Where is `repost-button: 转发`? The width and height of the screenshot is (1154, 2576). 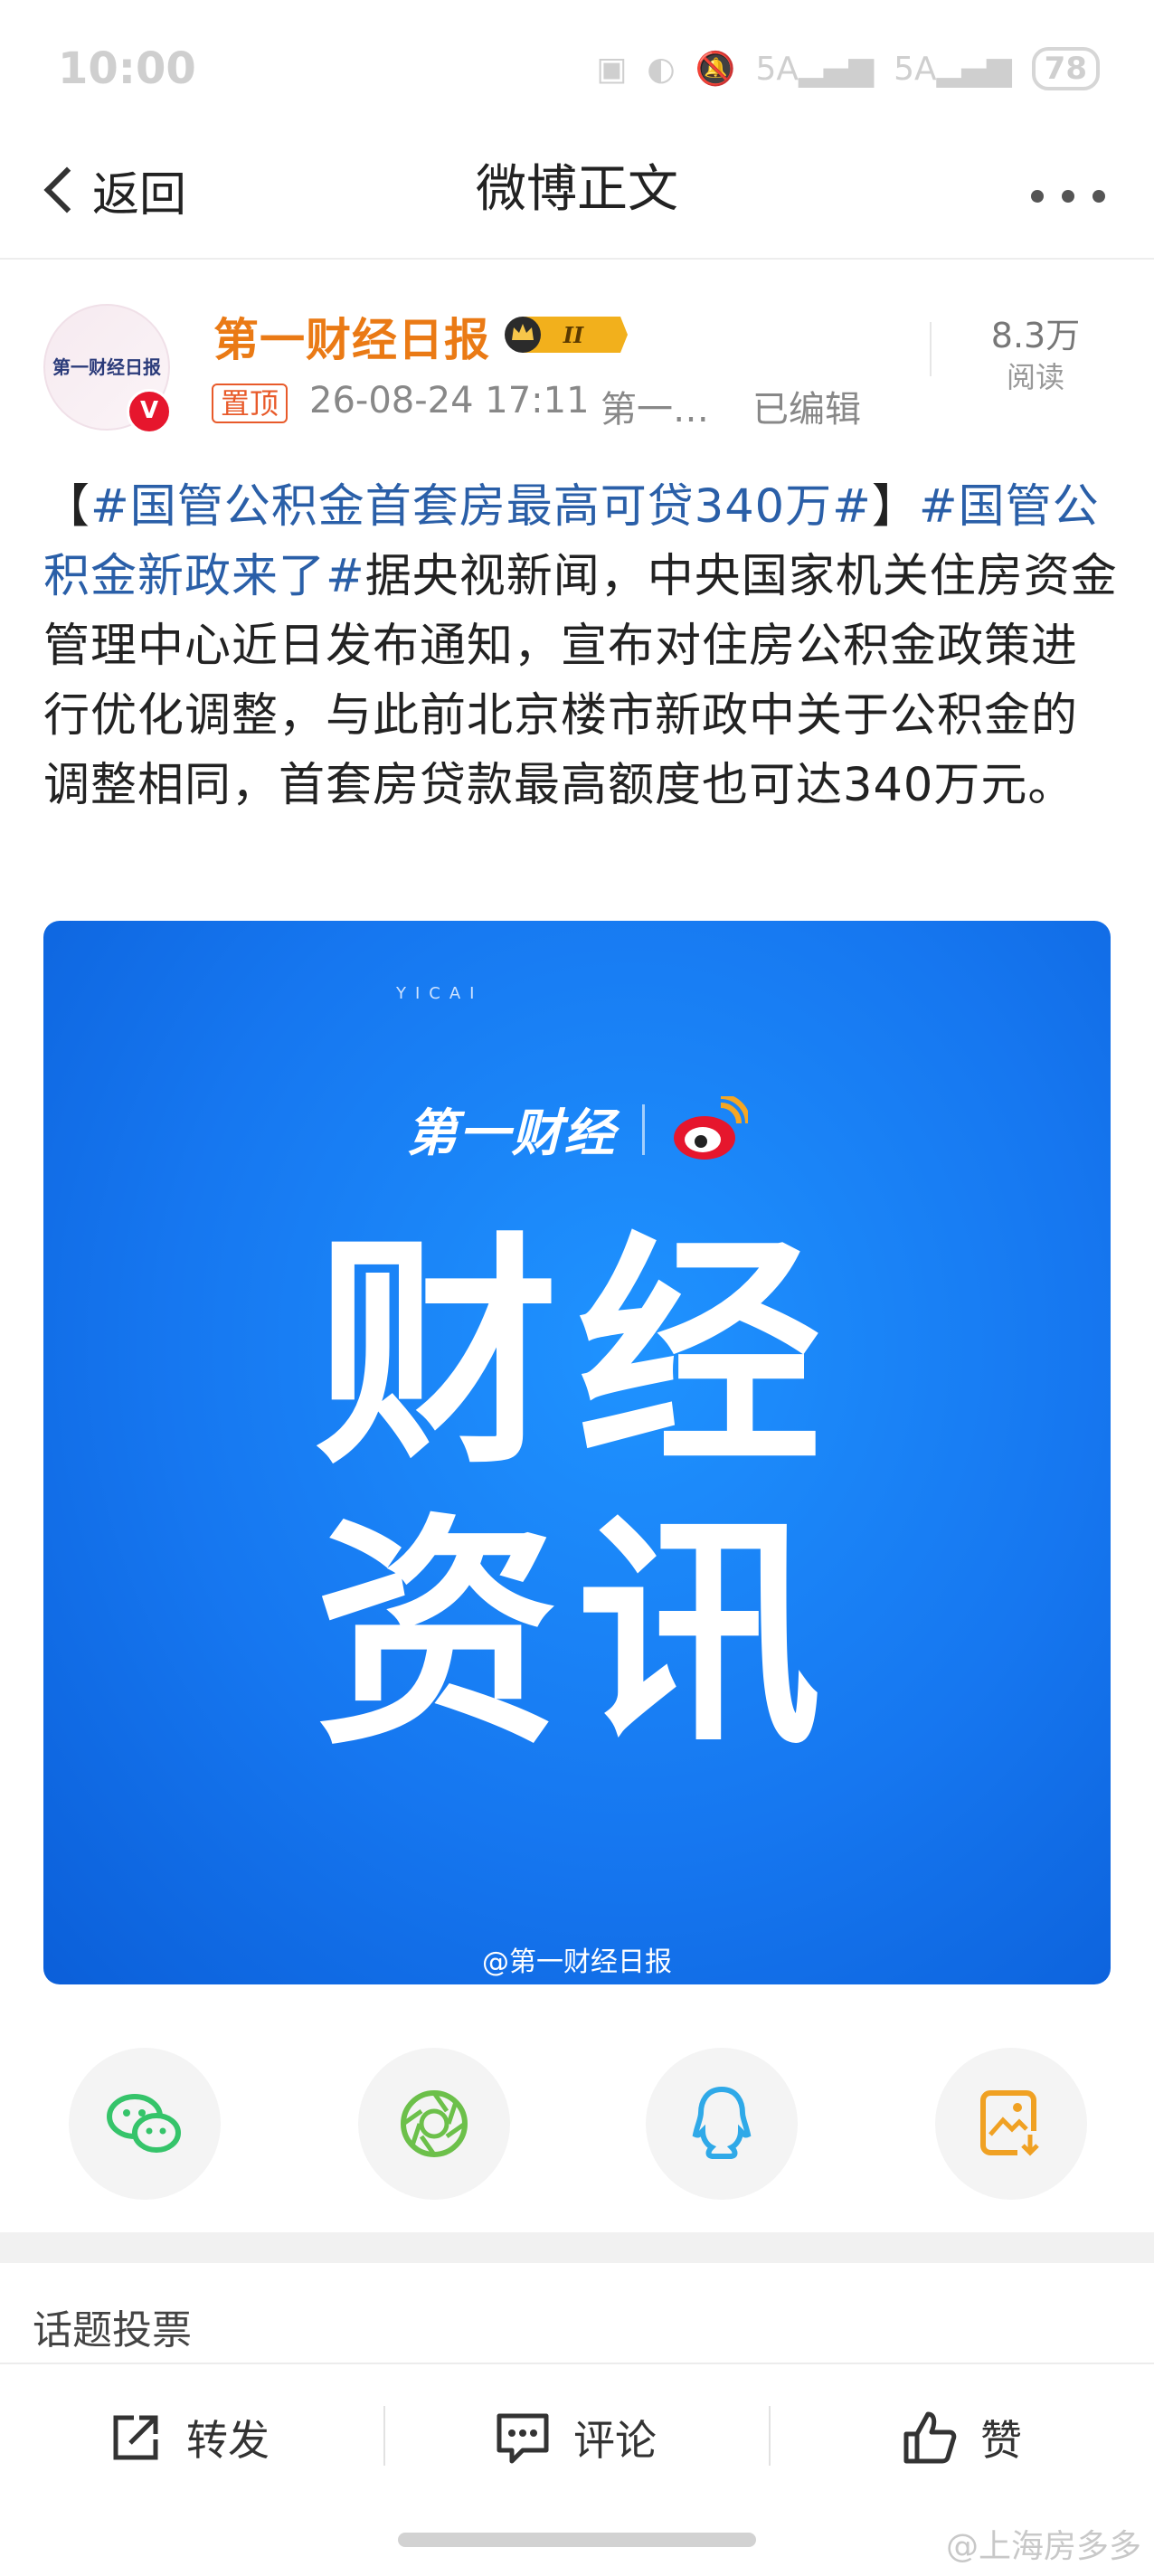
repost-button: 转发 is located at coordinates (188, 2438).